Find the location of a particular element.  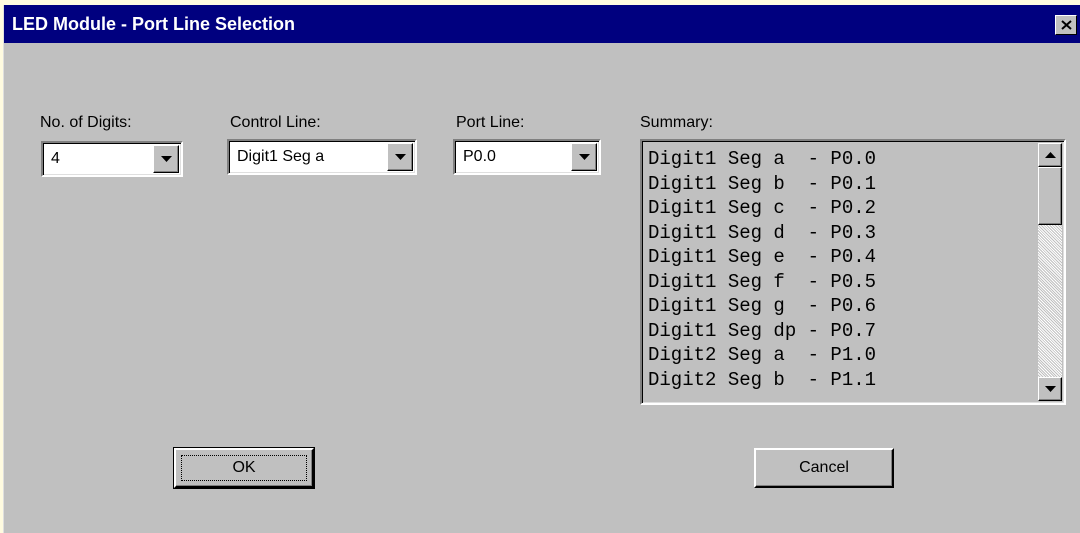

summary-item: Digit1 Seg f - P0.5 is located at coordinates (840, 282).